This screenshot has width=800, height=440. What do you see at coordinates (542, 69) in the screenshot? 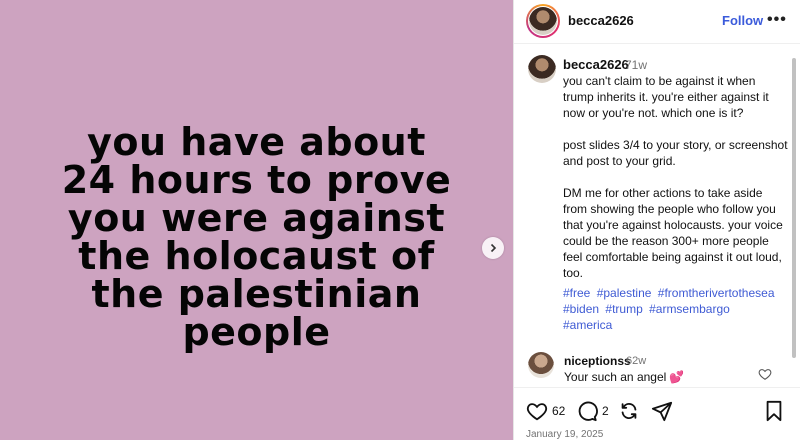
I see `caption-avatar` at bounding box center [542, 69].